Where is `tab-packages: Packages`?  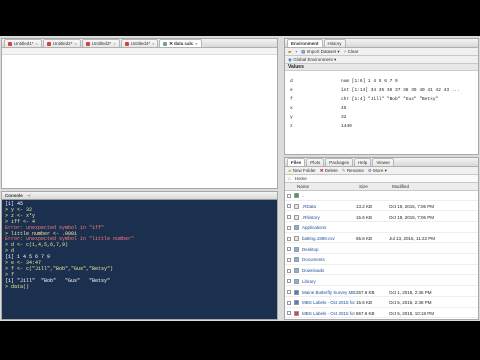 tab-packages: Packages is located at coordinates (339, 162).